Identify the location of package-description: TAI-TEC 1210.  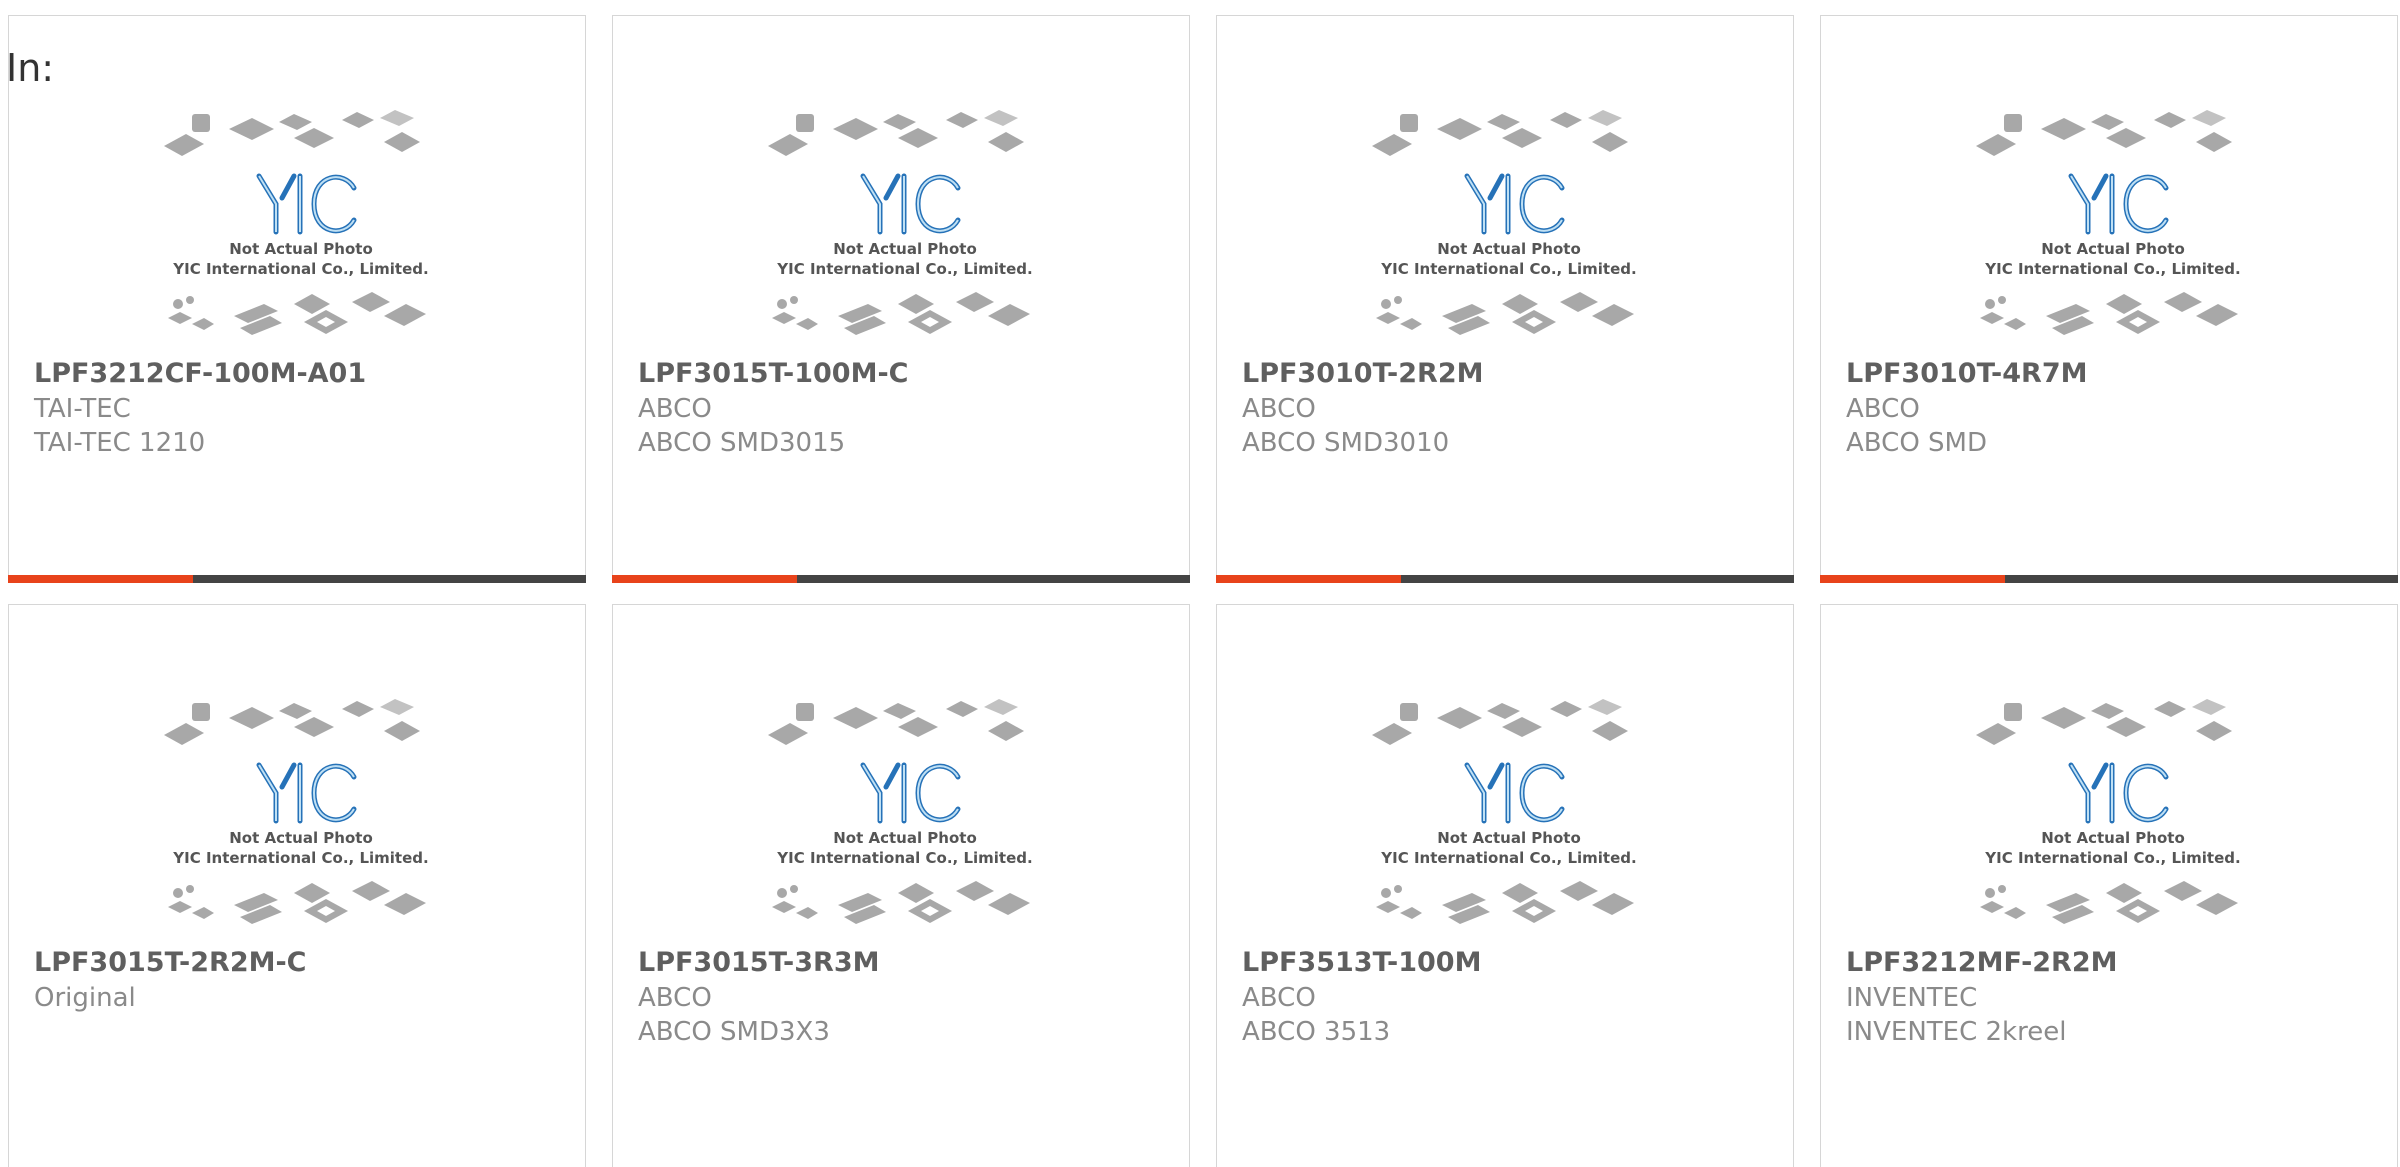
(120, 443).